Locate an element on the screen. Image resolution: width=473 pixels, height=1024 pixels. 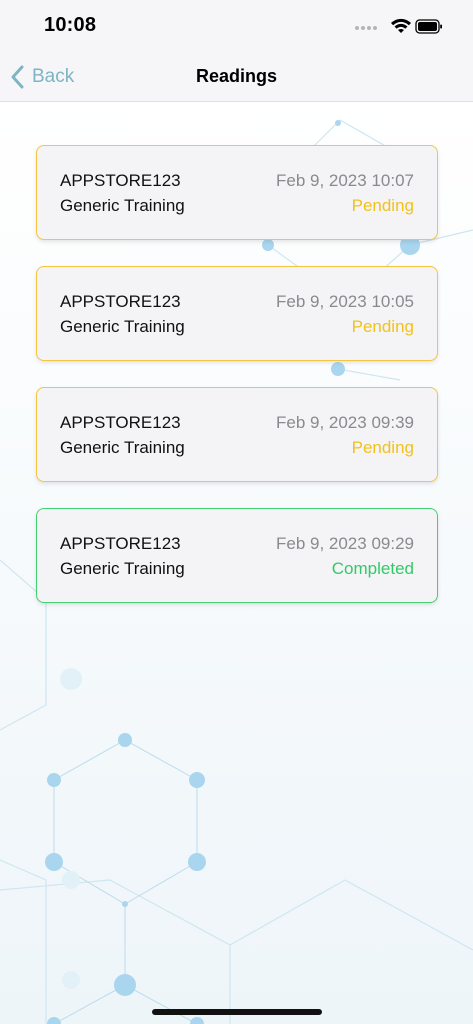
battery-icon is located at coordinates (428, 26).